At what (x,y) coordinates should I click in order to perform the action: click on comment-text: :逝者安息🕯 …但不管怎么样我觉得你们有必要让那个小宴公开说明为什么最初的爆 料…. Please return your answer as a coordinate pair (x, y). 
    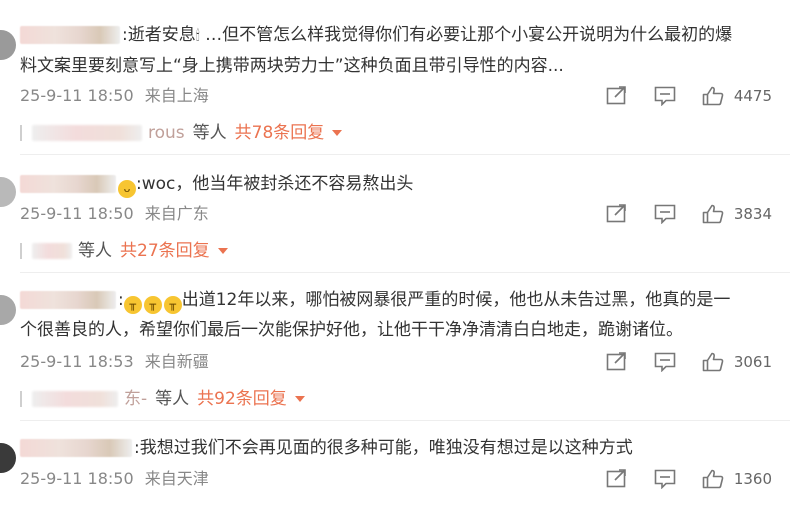
    Looking at the image, I should click on (376, 50).